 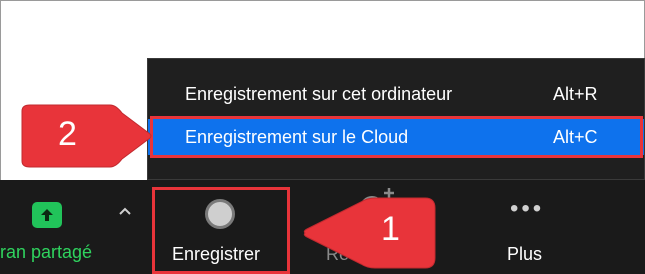 I want to click on record-highlight-box, so click(x=221, y=230).